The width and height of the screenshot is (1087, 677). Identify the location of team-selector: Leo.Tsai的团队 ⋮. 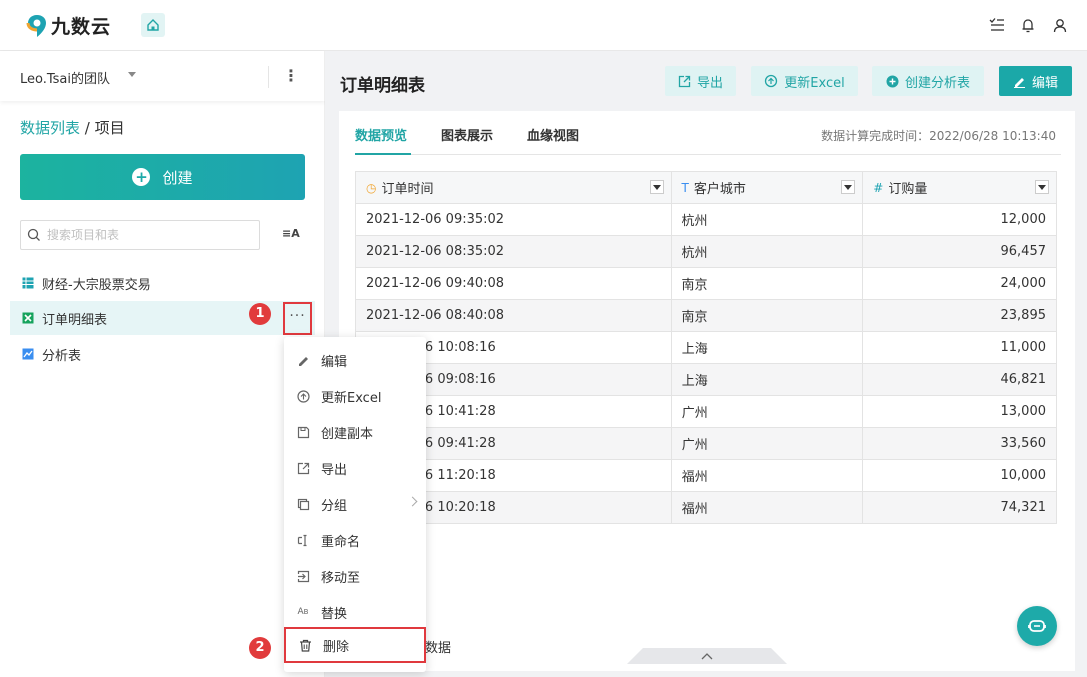
(162, 76).